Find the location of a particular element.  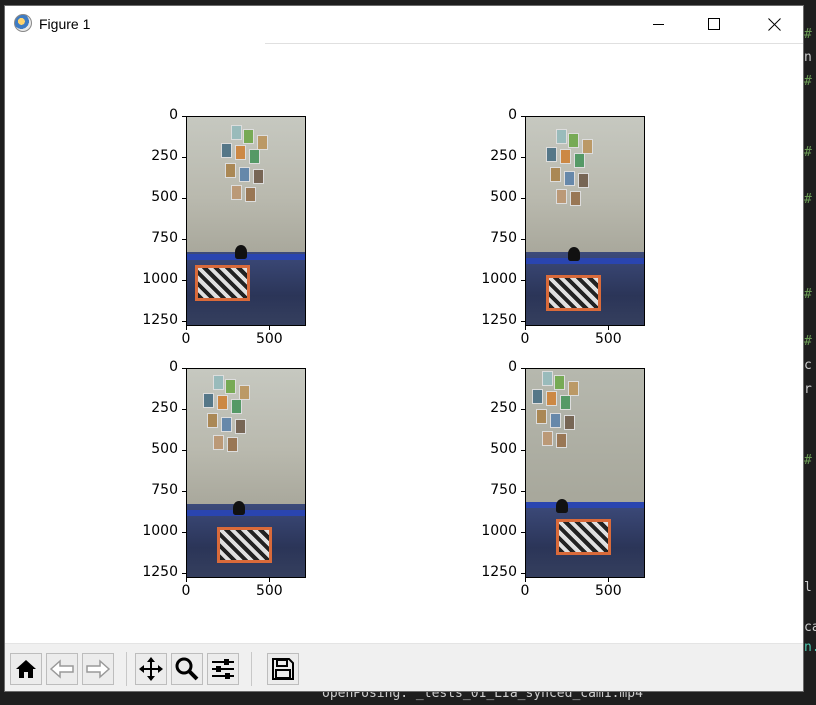

home-button is located at coordinates (26, 669).